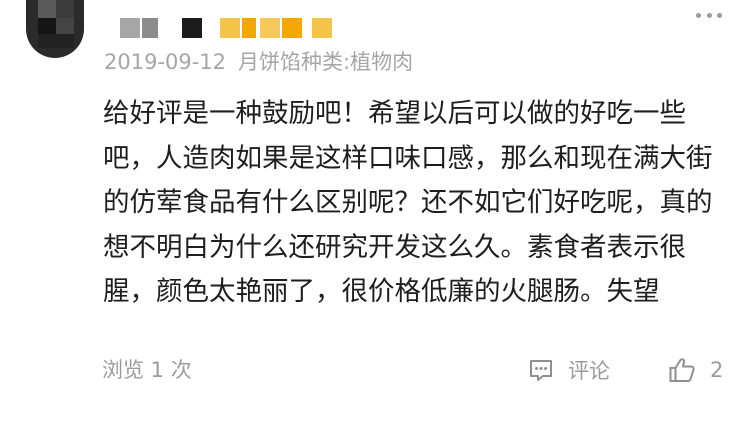 This screenshot has width=750, height=423. Describe the element at coordinates (235, 28) in the screenshot. I see `username-masked` at that location.